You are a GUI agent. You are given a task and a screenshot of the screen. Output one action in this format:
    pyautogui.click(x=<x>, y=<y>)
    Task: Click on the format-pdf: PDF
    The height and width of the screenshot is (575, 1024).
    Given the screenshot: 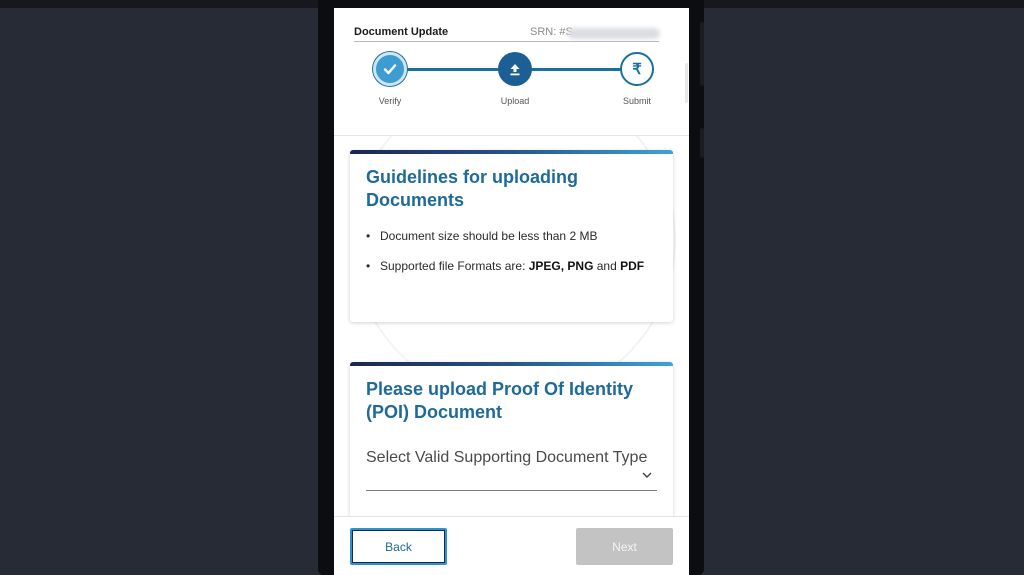 What is the action you would take?
    pyautogui.click(x=632, y=266)
    